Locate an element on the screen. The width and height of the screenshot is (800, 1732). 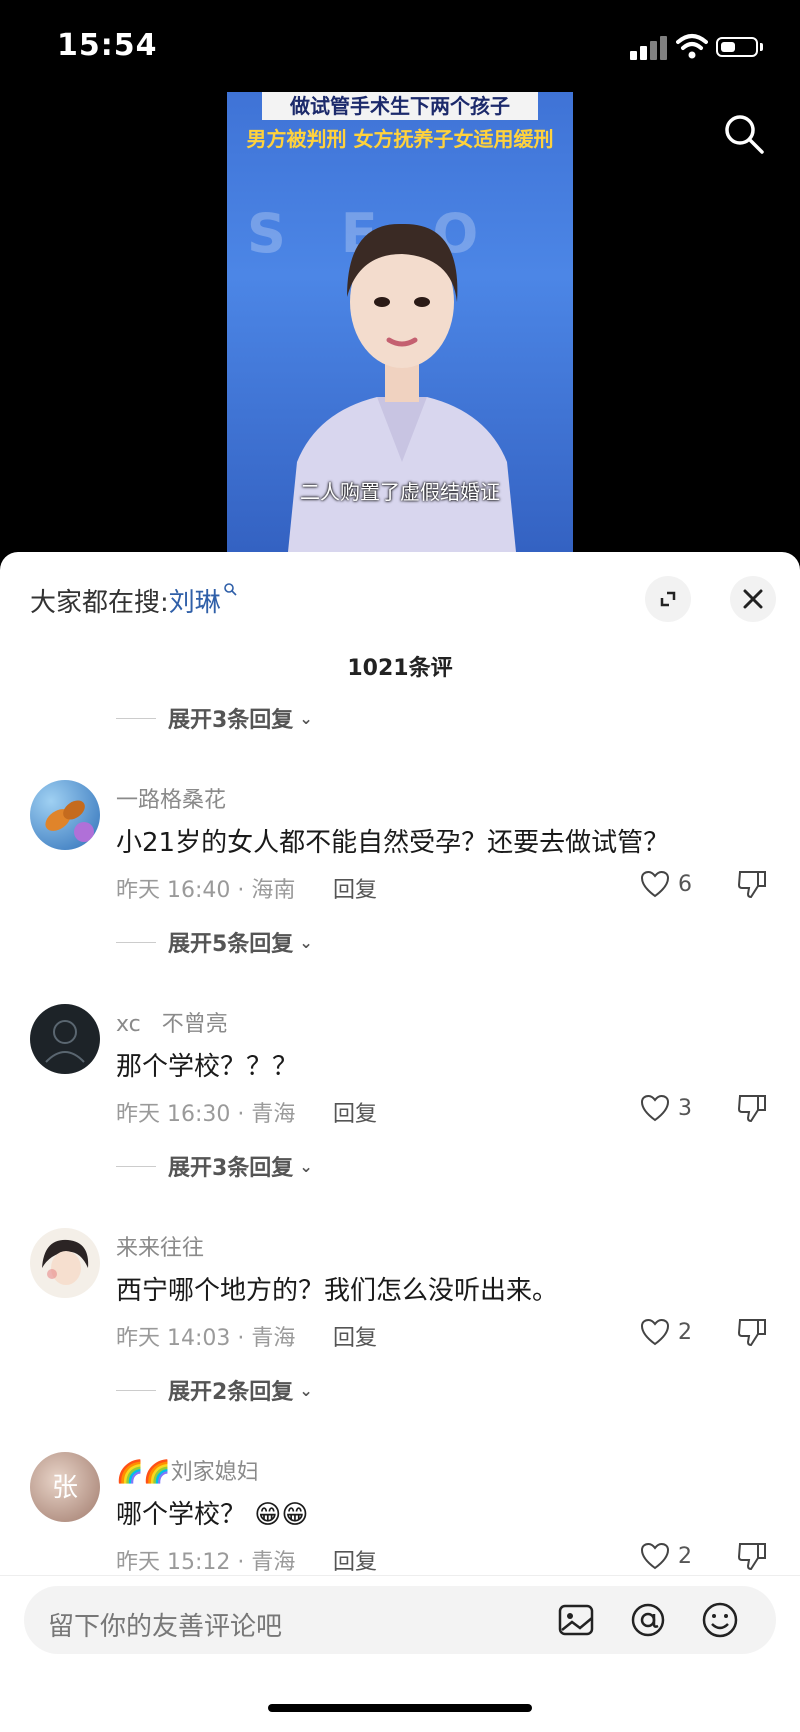
comment-username: 来来往往 is located at coordinates (160, 1246).